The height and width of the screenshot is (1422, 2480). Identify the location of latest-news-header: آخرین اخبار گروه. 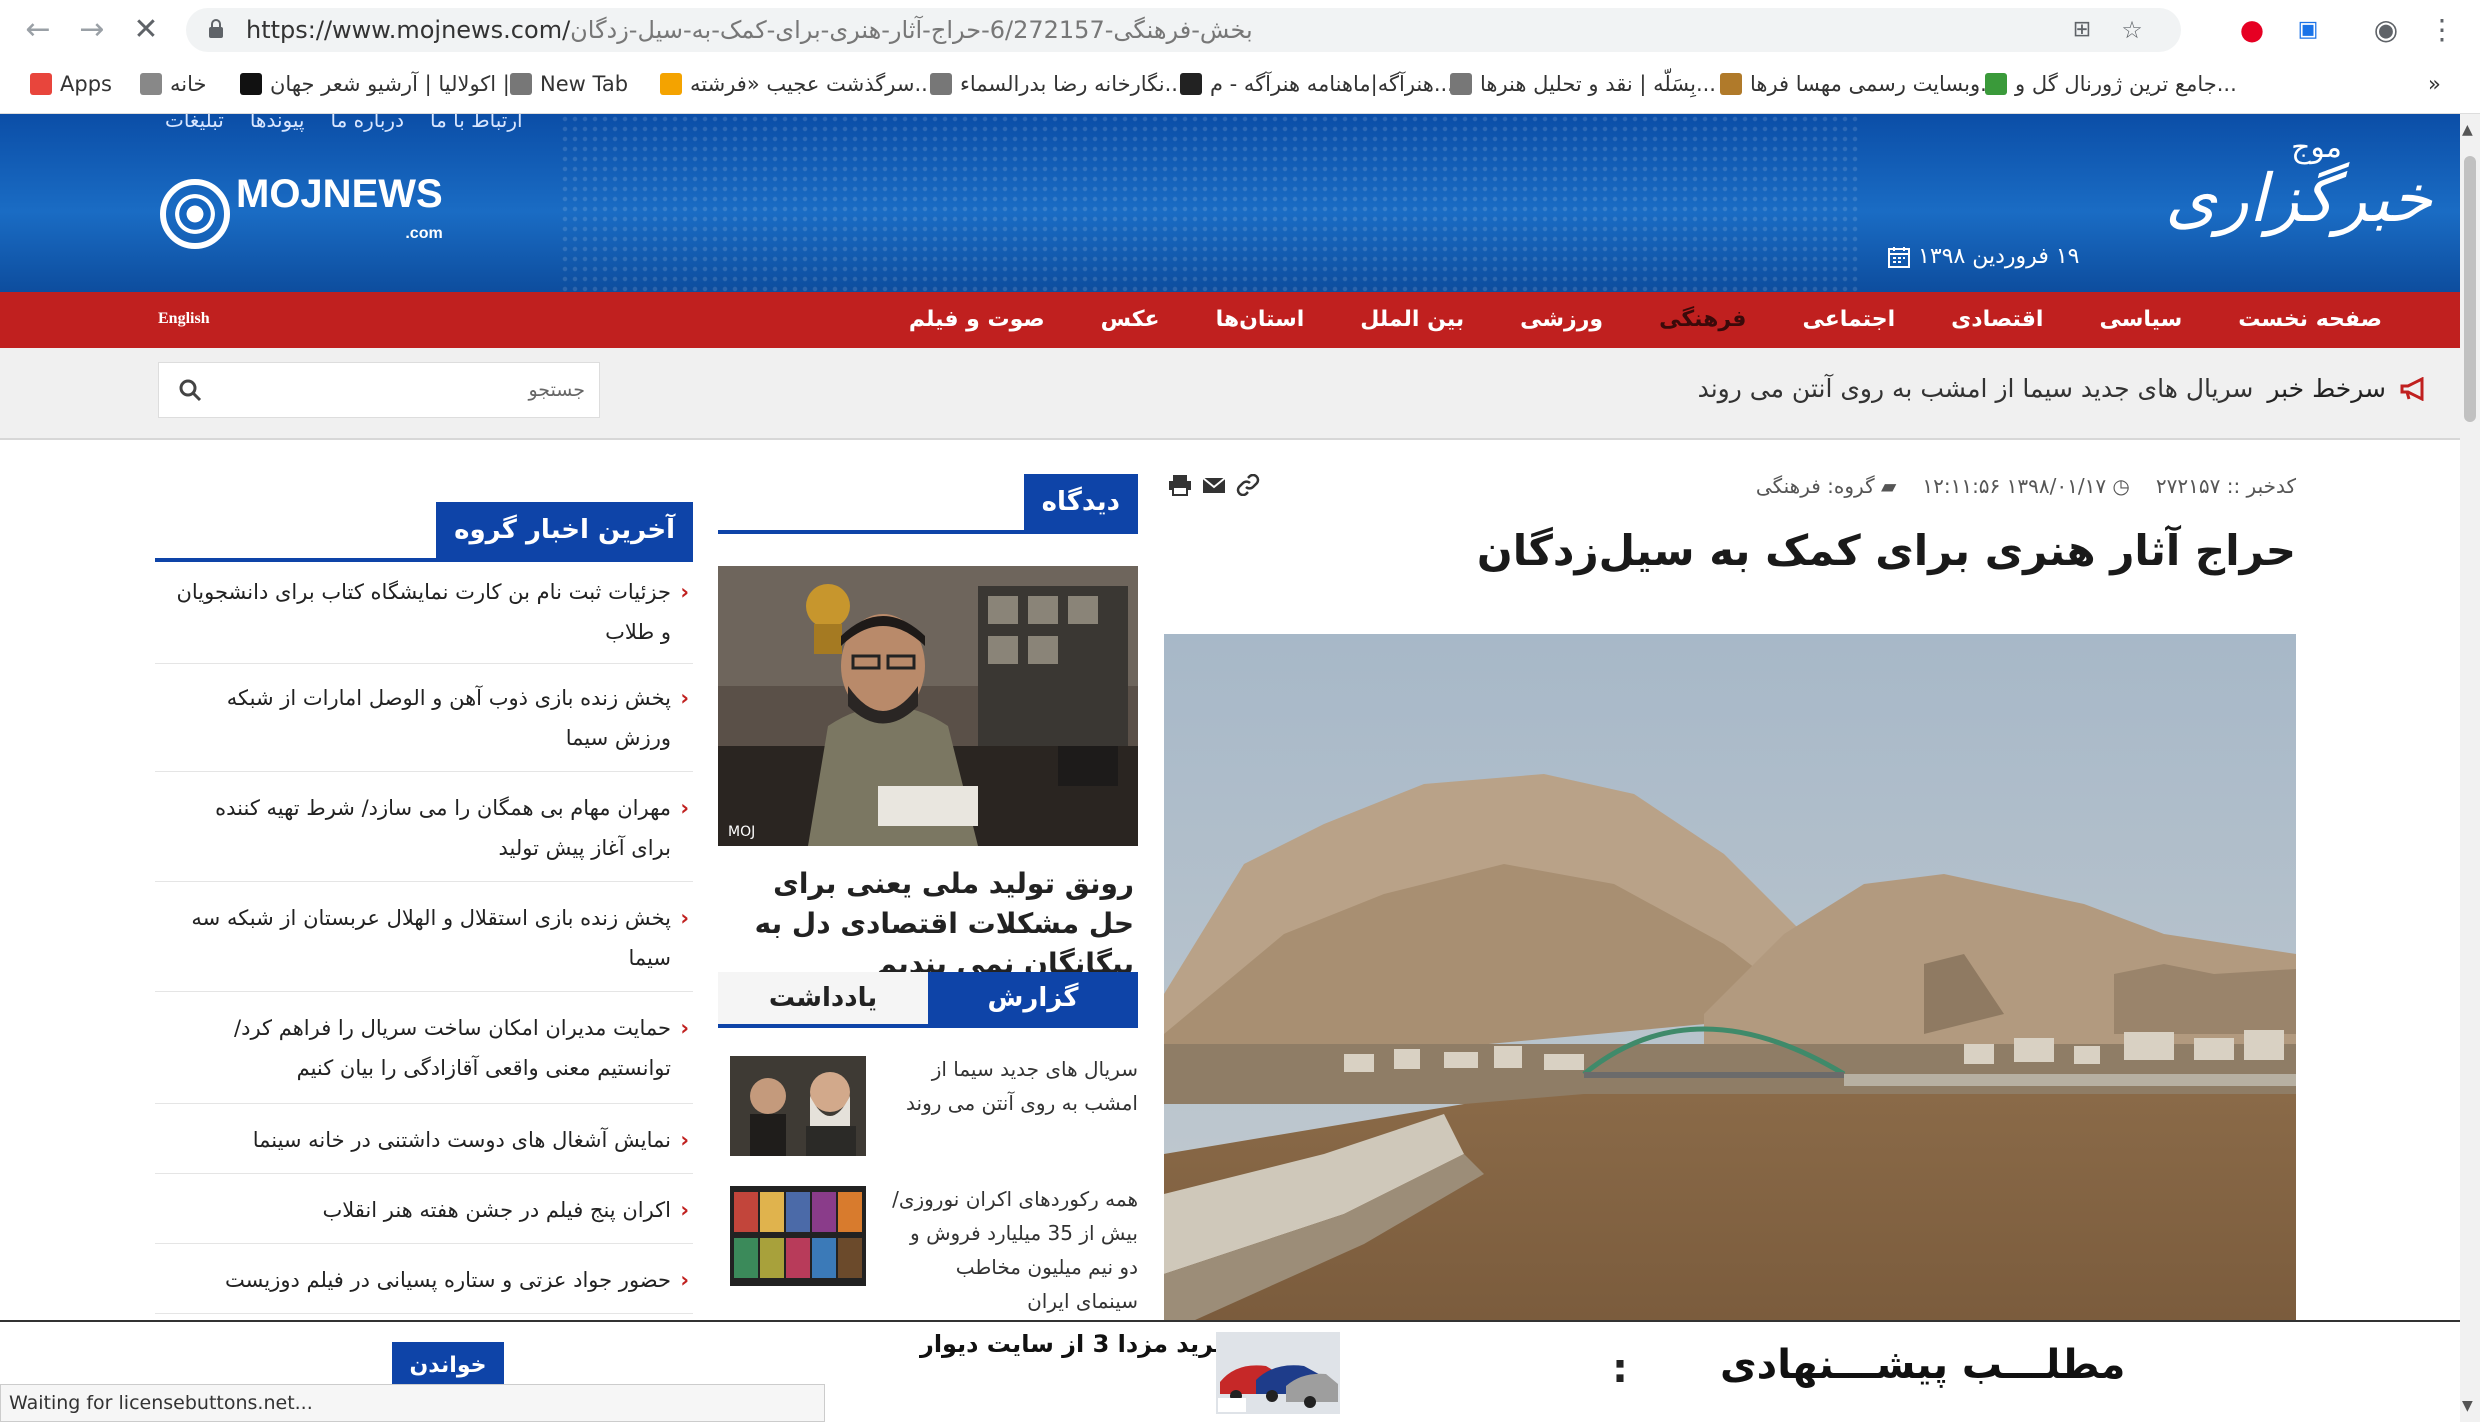
(564, 530).